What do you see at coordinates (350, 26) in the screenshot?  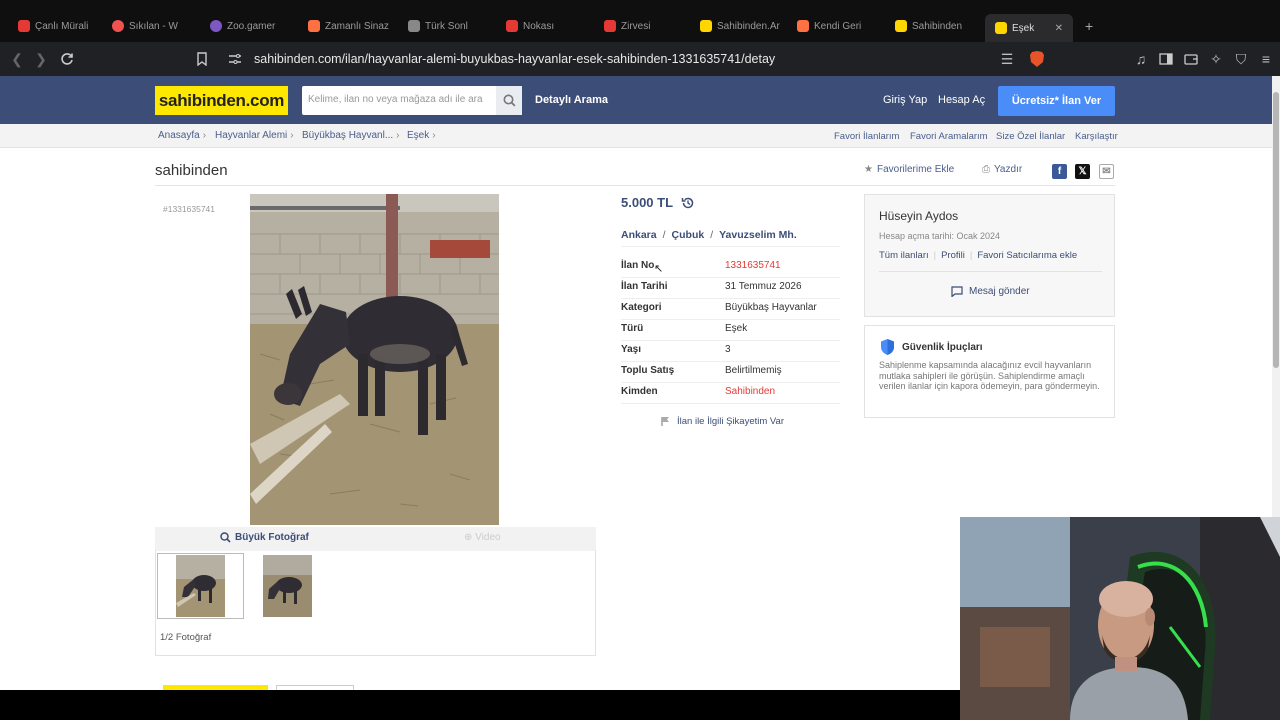 I see `browser-tab: Zamanlı Sinaz` at bounding box center [350, 26].